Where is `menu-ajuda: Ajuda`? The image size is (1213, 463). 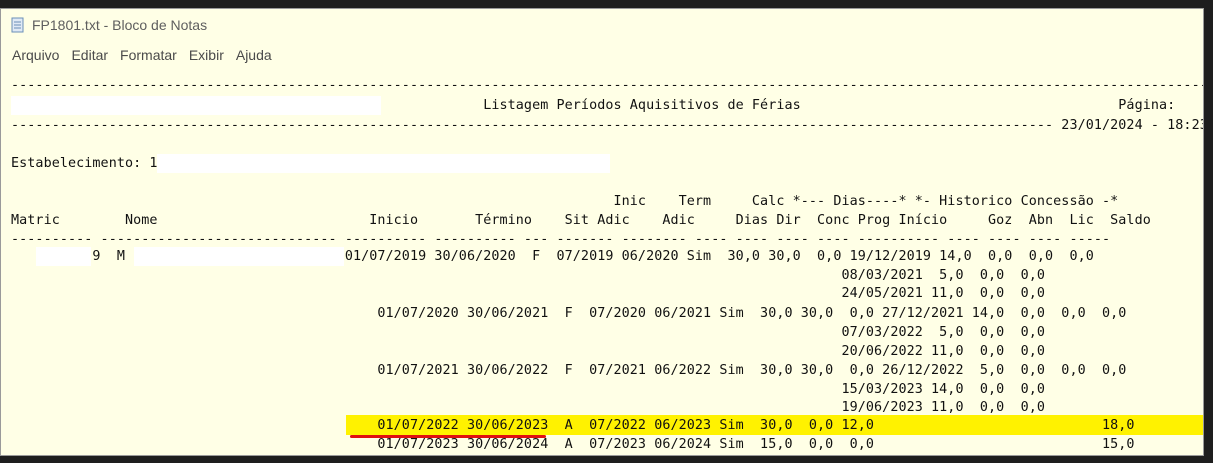 menu-ajuda: Ajuda is located at coordinates (254, 55).